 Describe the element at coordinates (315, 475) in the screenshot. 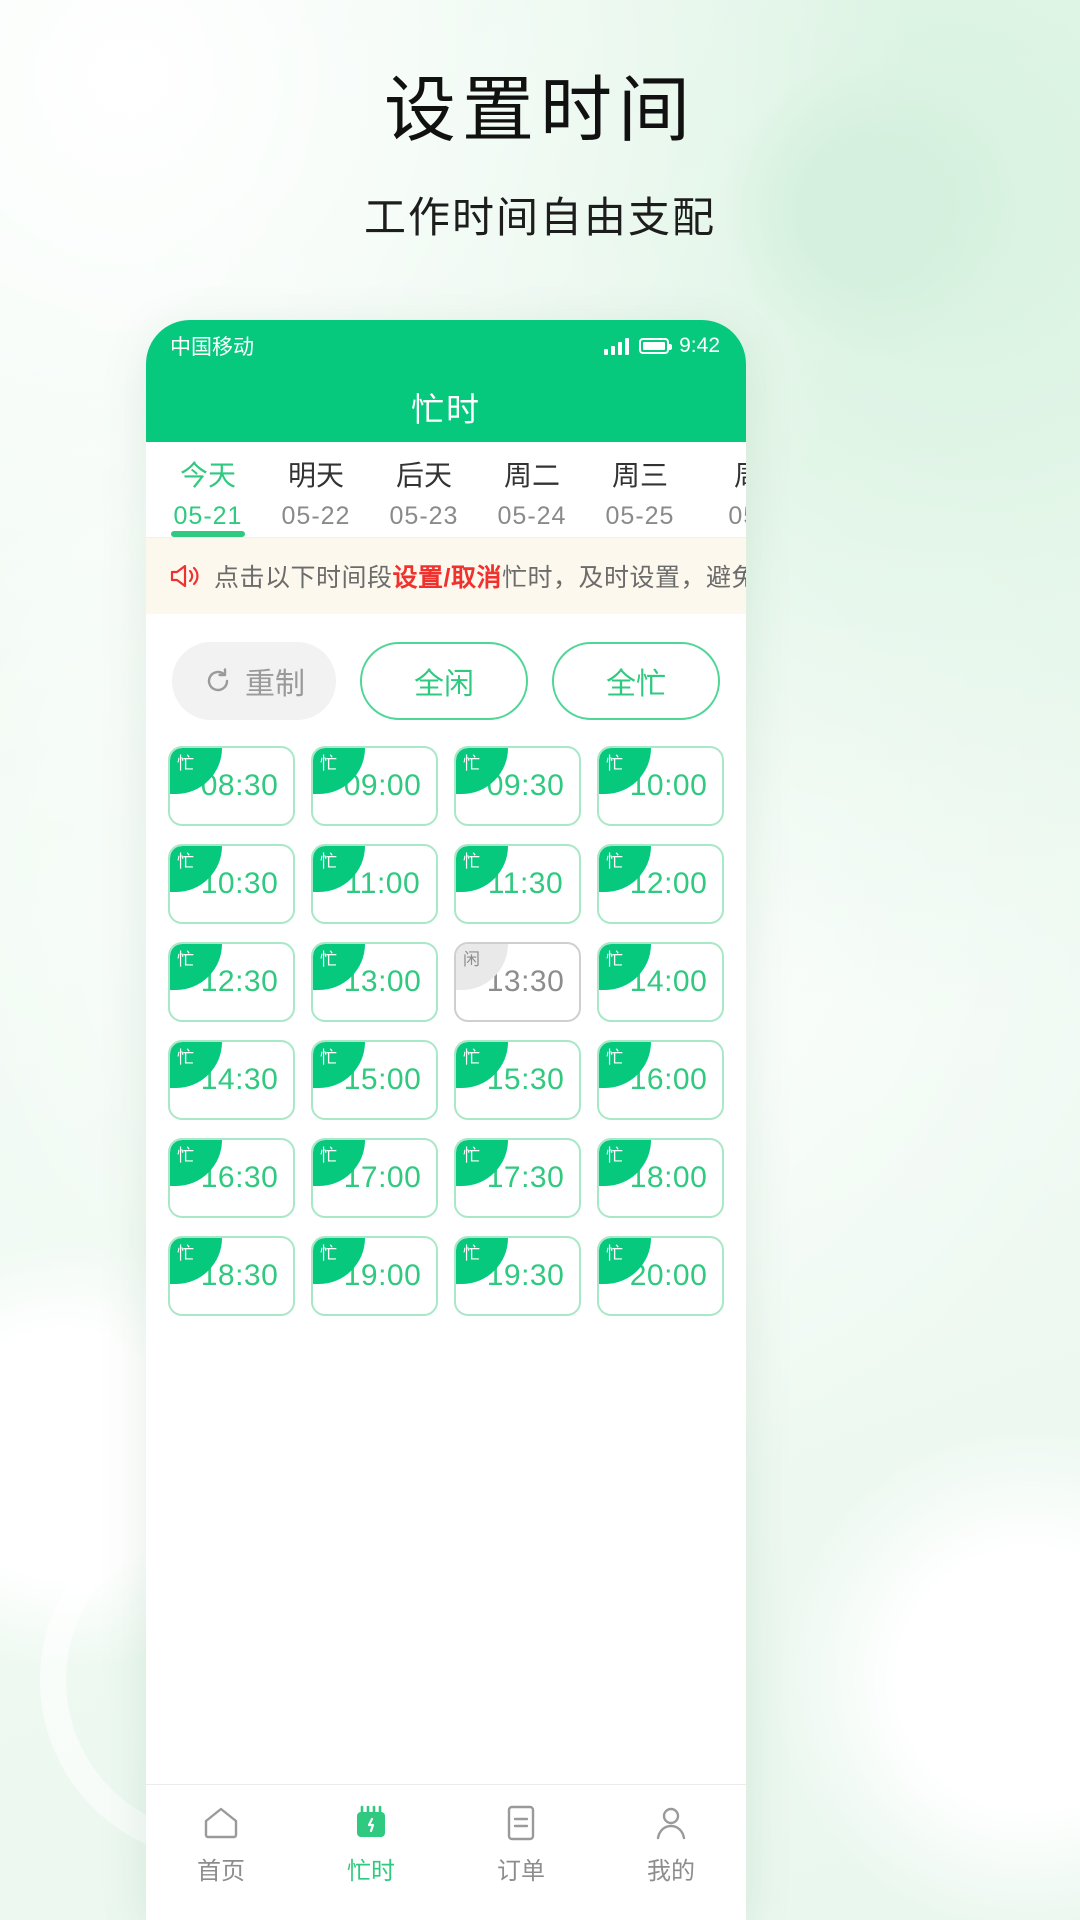

I see `date-tab-name: 明天` at that location.